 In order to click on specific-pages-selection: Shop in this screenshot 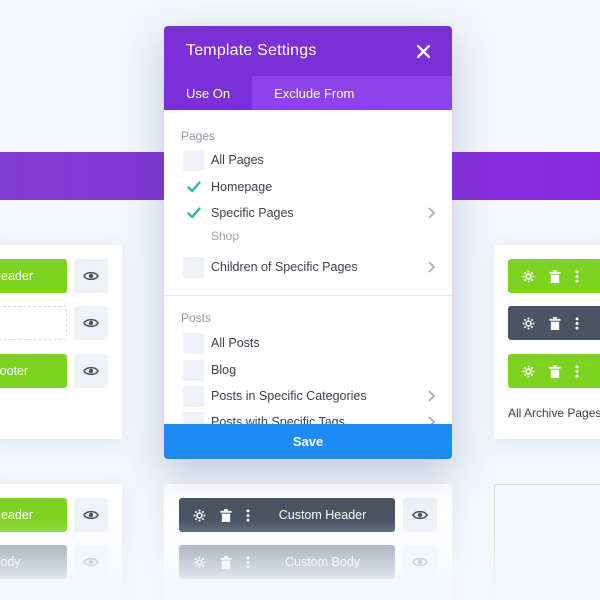, I will do `click(225, 236)`.